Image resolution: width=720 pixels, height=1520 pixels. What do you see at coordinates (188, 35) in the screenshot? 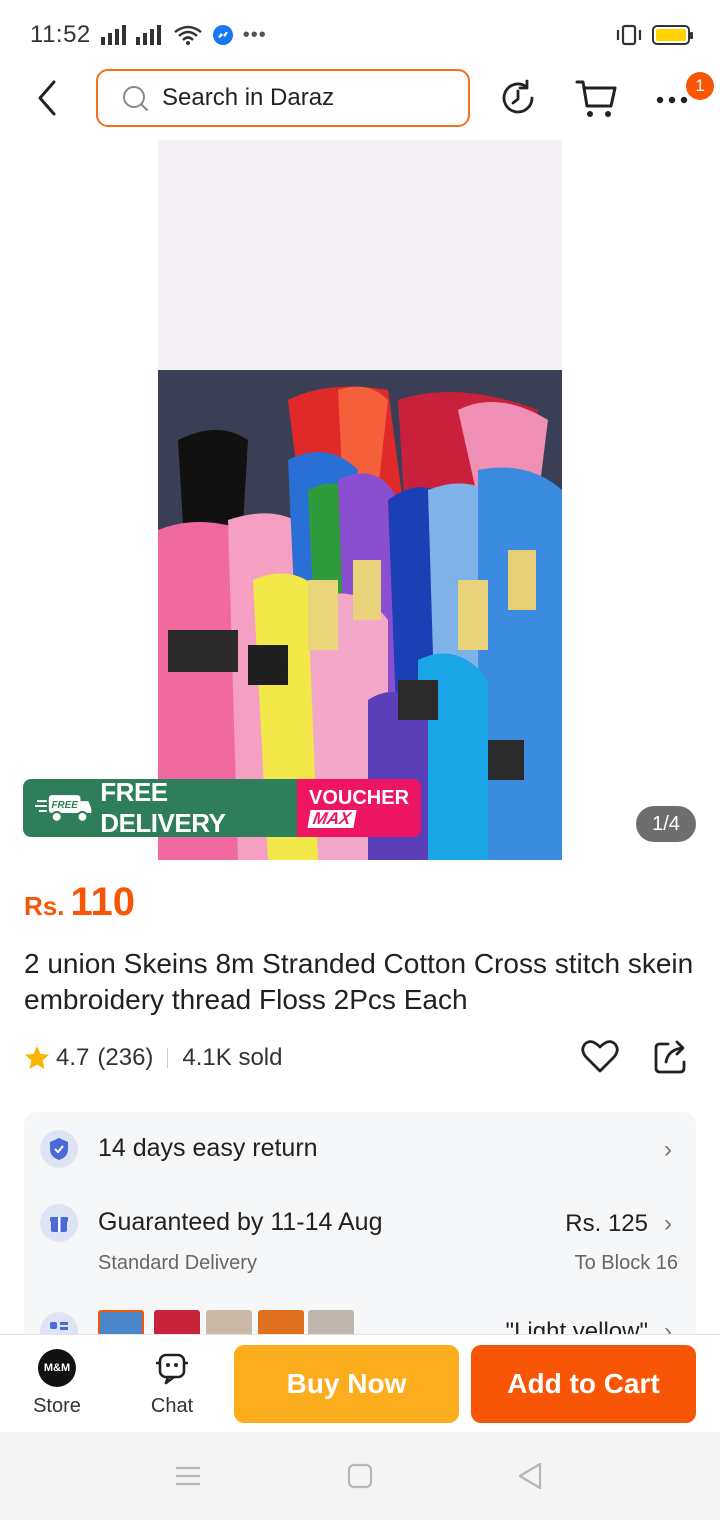
I see `wifi-icon` at bounding box center [188, 35].